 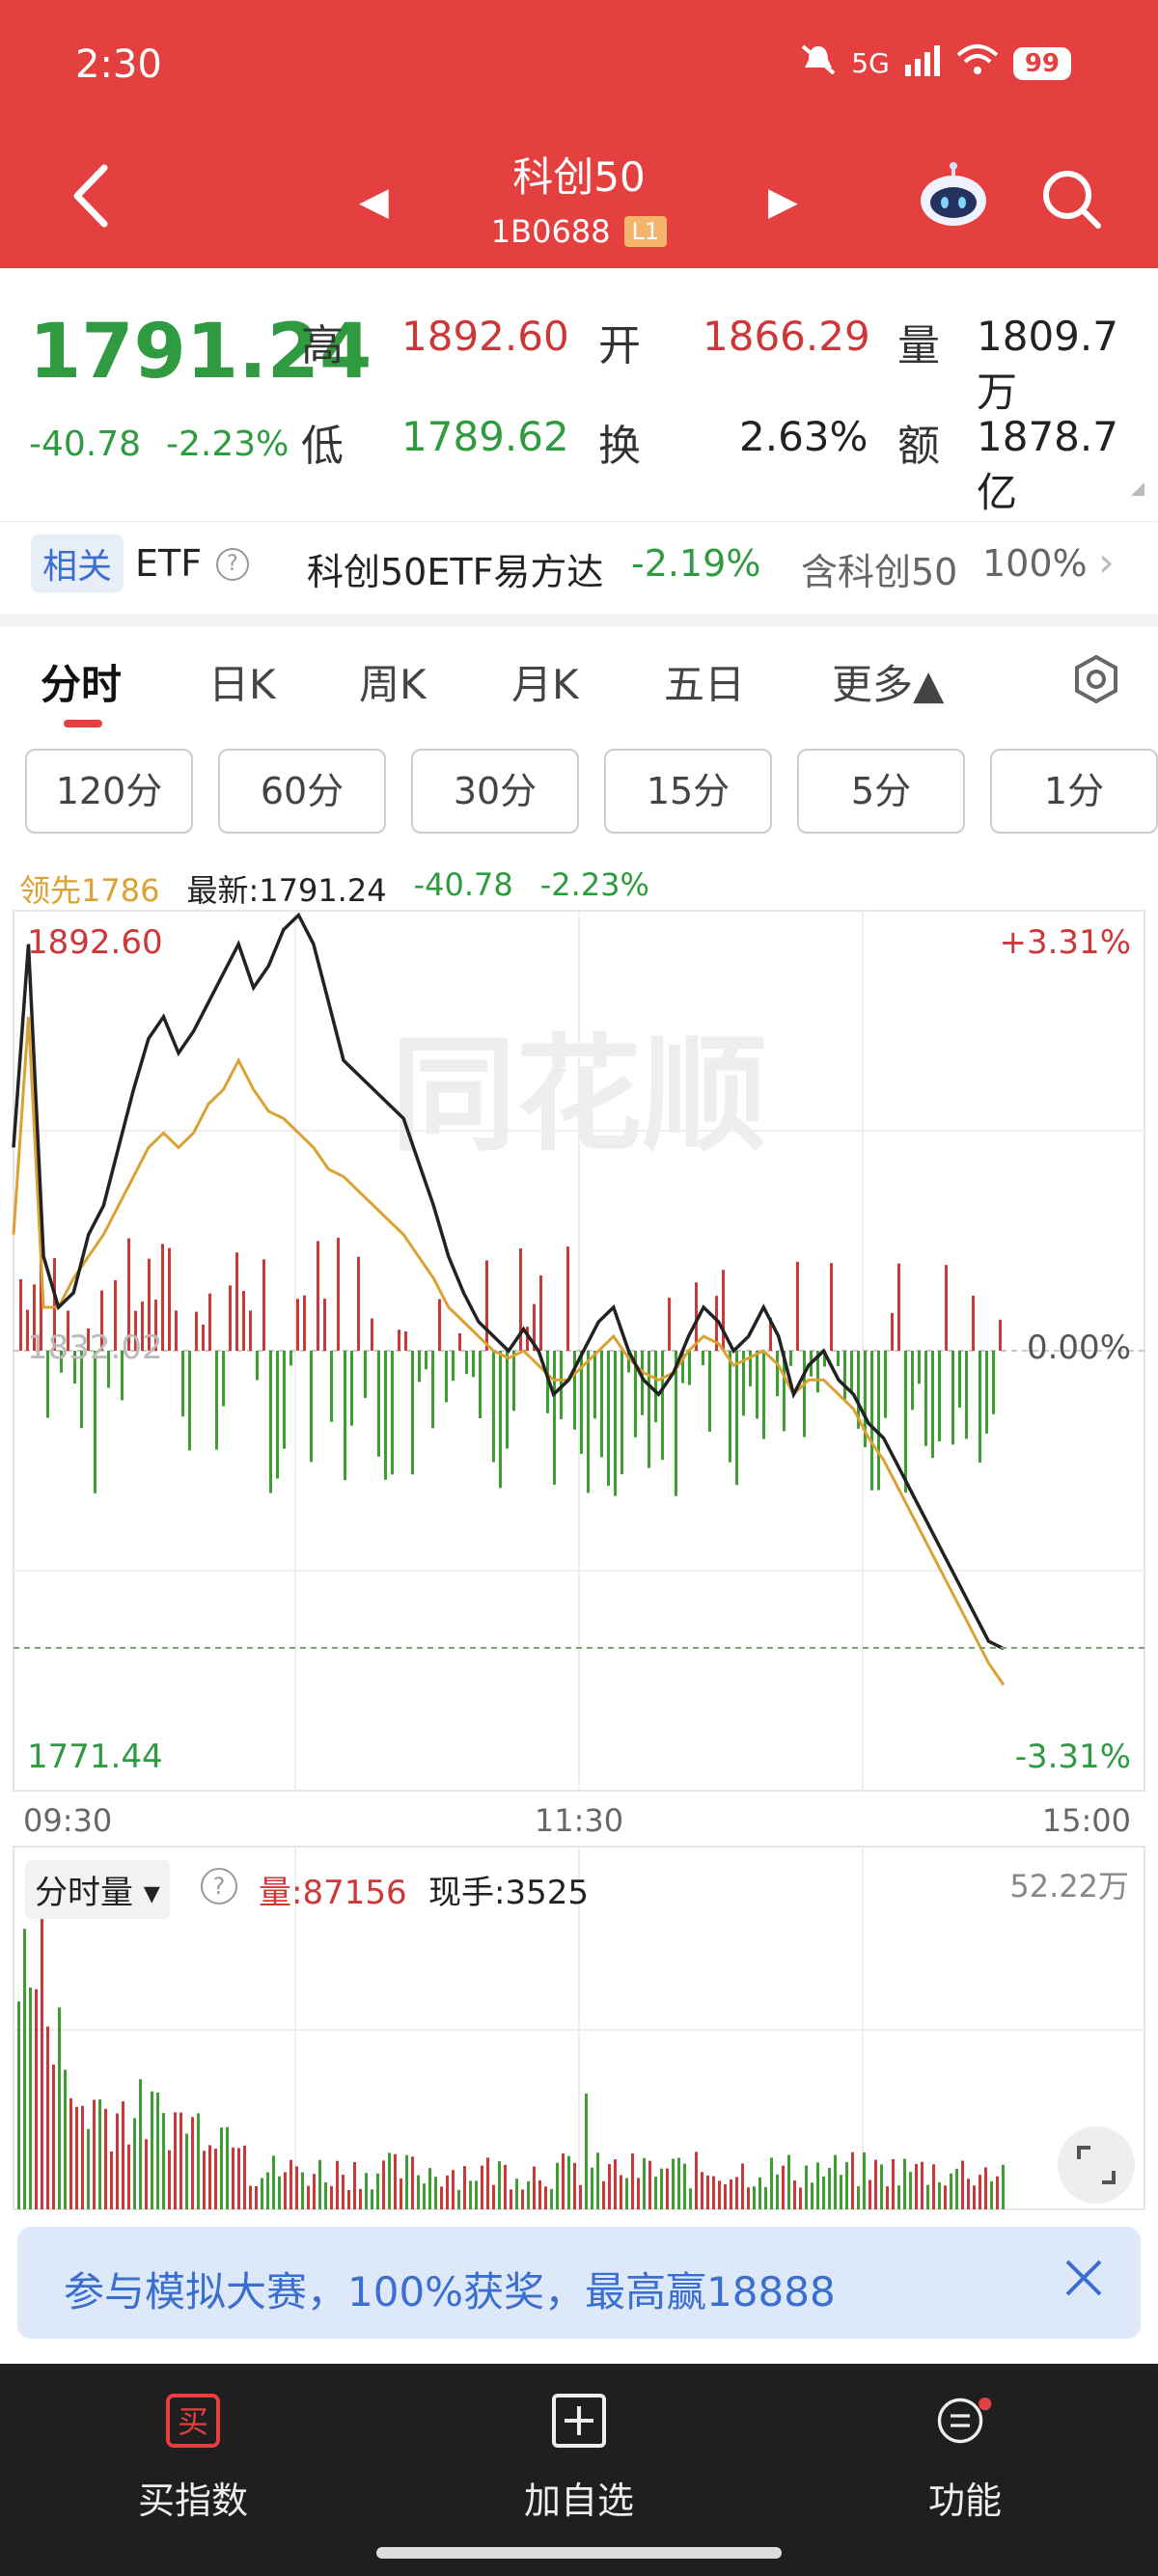 What do you see at coordinates (688, 791) in the screenshot?
I see `period-15min: 15分` at bounding box center [688, 791].